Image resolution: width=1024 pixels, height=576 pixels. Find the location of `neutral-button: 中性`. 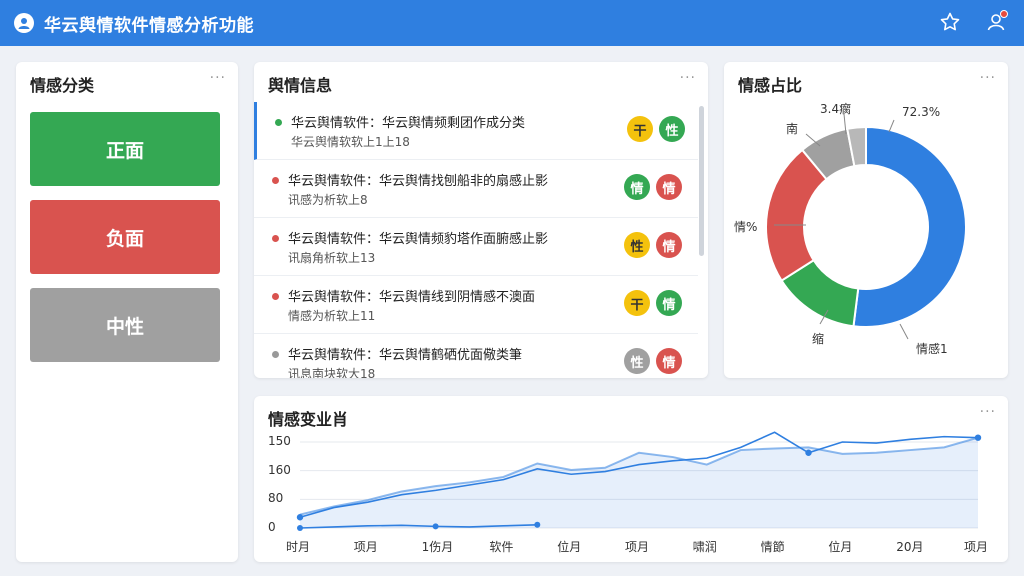

neutral-button: 中性 is located at coordinates (125, 325).